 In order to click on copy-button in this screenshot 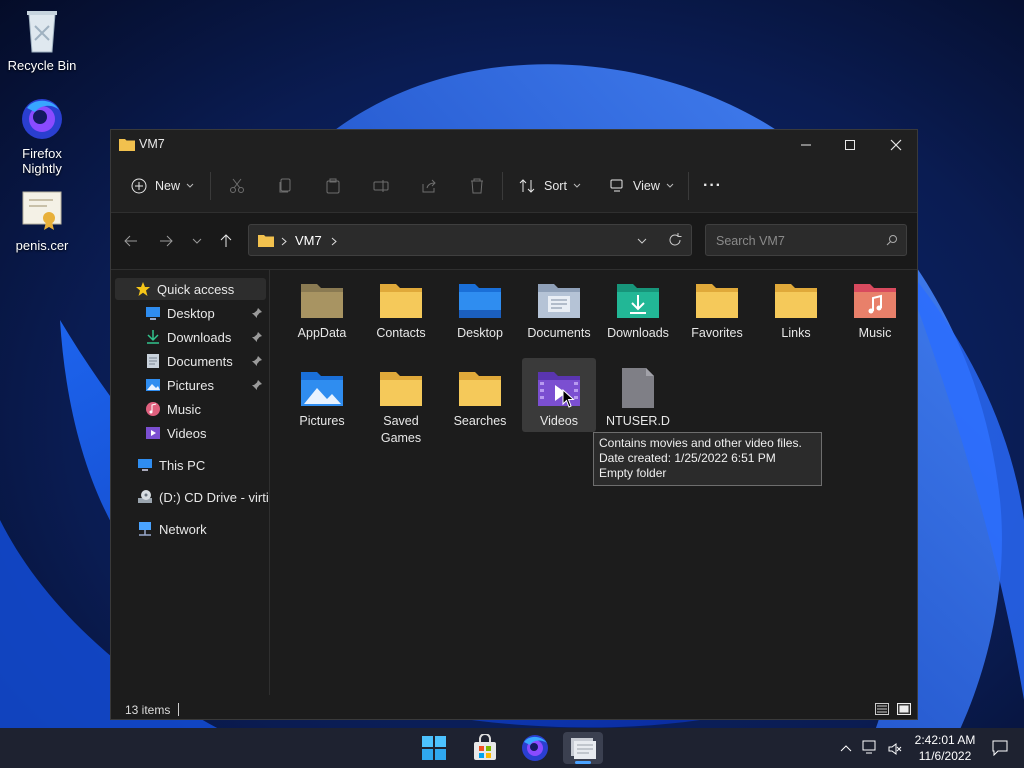, I will do `click(285, 186)`.